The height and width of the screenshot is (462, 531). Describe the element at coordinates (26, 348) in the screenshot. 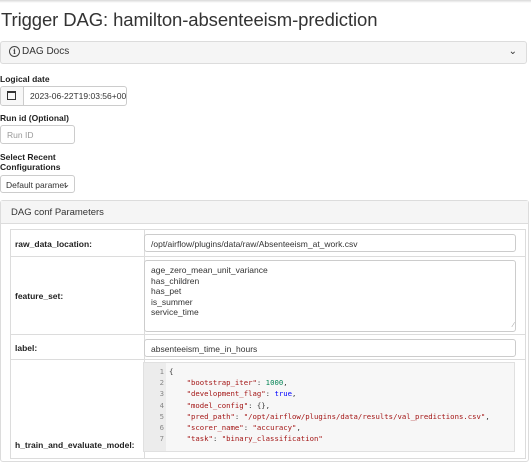

I see `param-key: label:` at that location.